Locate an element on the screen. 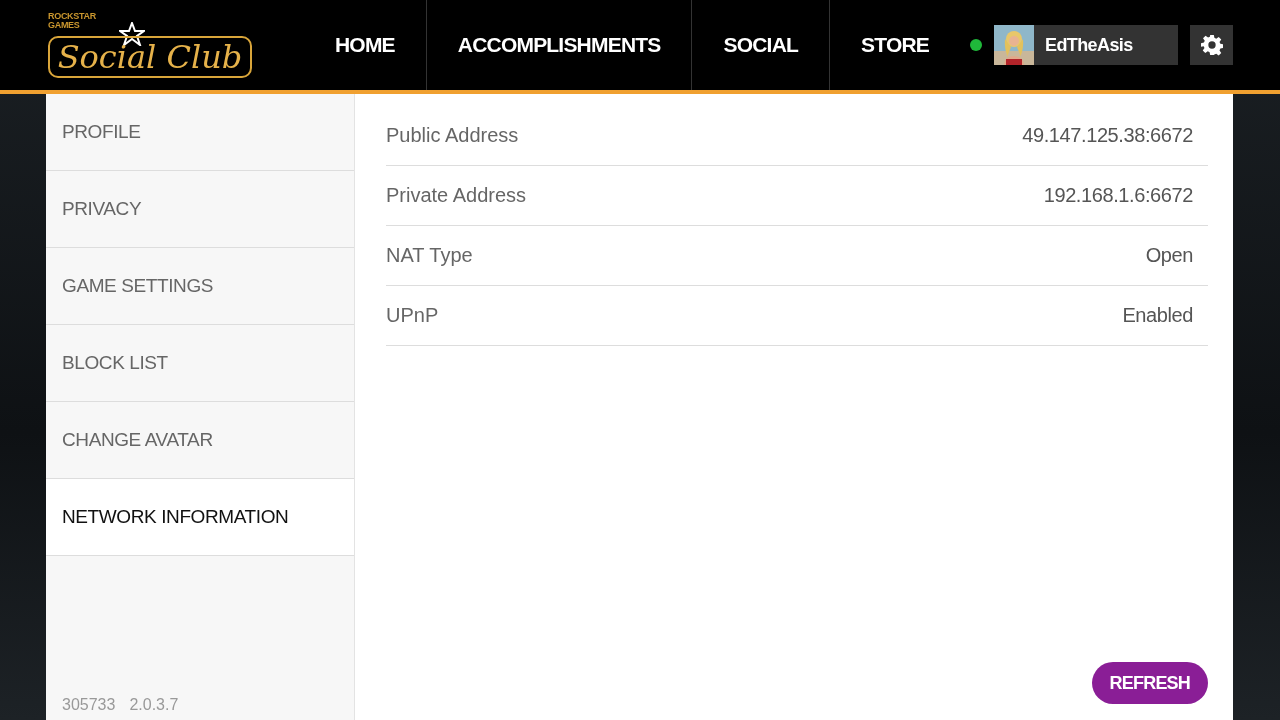 The width and height of the screenshot is (1280, 720). refresh-button: REFRESH is located at coordinates (1149, 683).